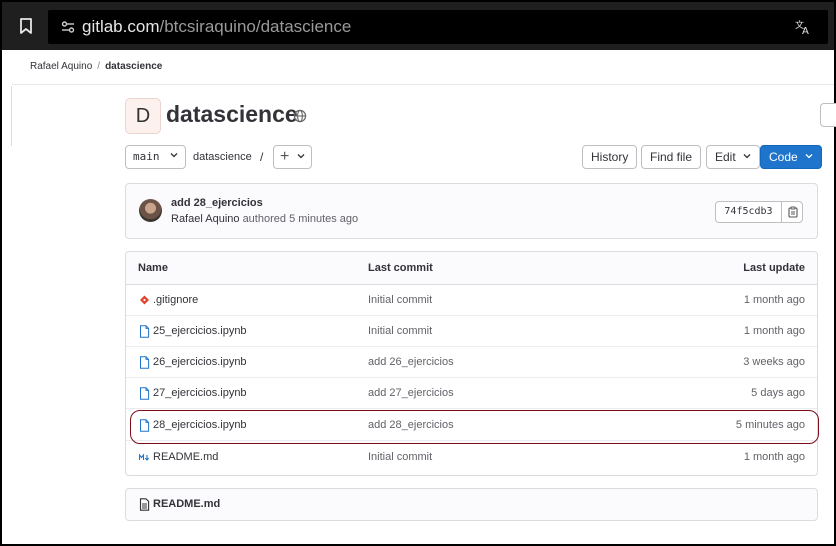  I want to click on table-row: README.md Initial commit 1 month ago, so click(471, 457).